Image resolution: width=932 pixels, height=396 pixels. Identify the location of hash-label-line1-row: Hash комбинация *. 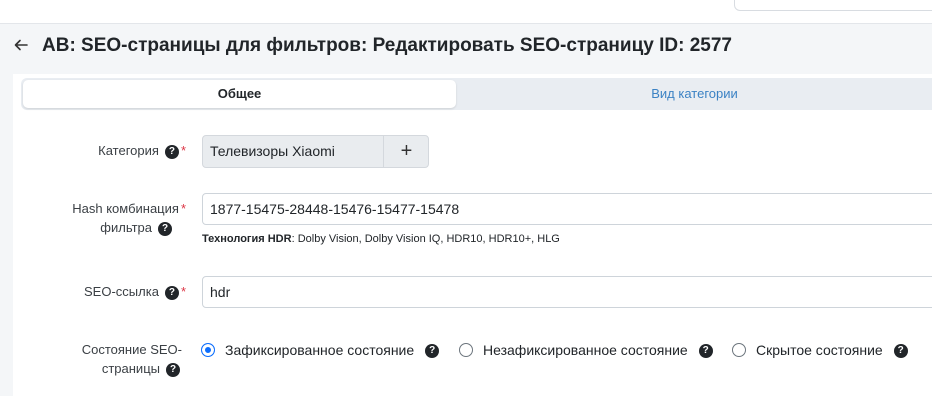
(113, 209).